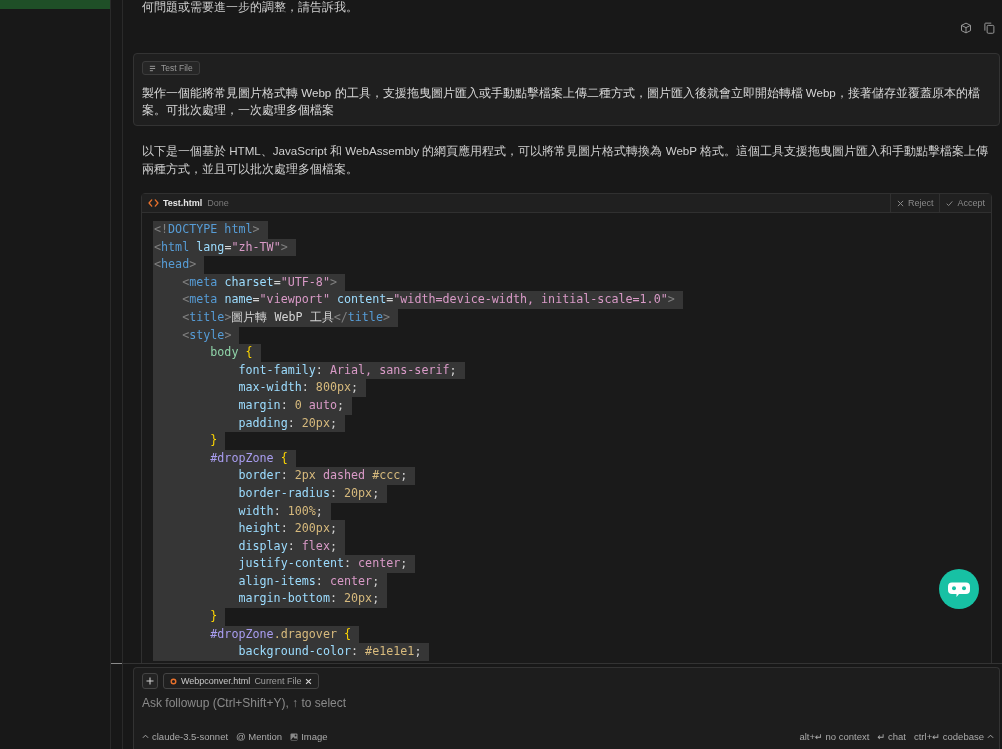 The height and width of the screenshot is (749, 1002). What do you see at coordinates (914, 203) in the screenshot?
I see `reject-button: Reject` at bounding box center [914, 203].